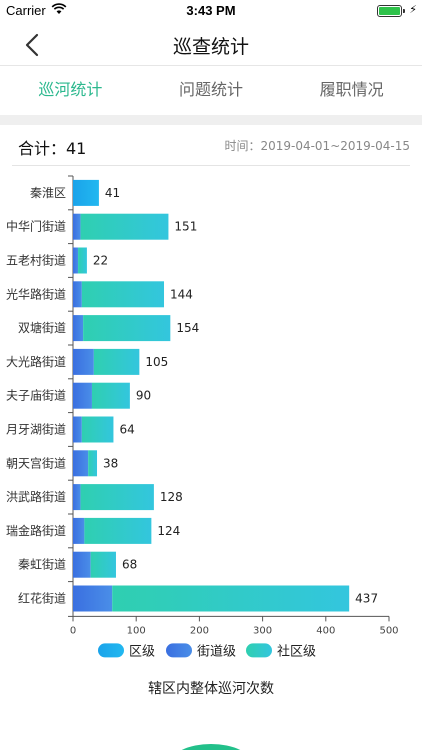 The height and width of the screenshot is (750, 422). I want to click on y-tick-label: 双塘街道, so click(42, 327).